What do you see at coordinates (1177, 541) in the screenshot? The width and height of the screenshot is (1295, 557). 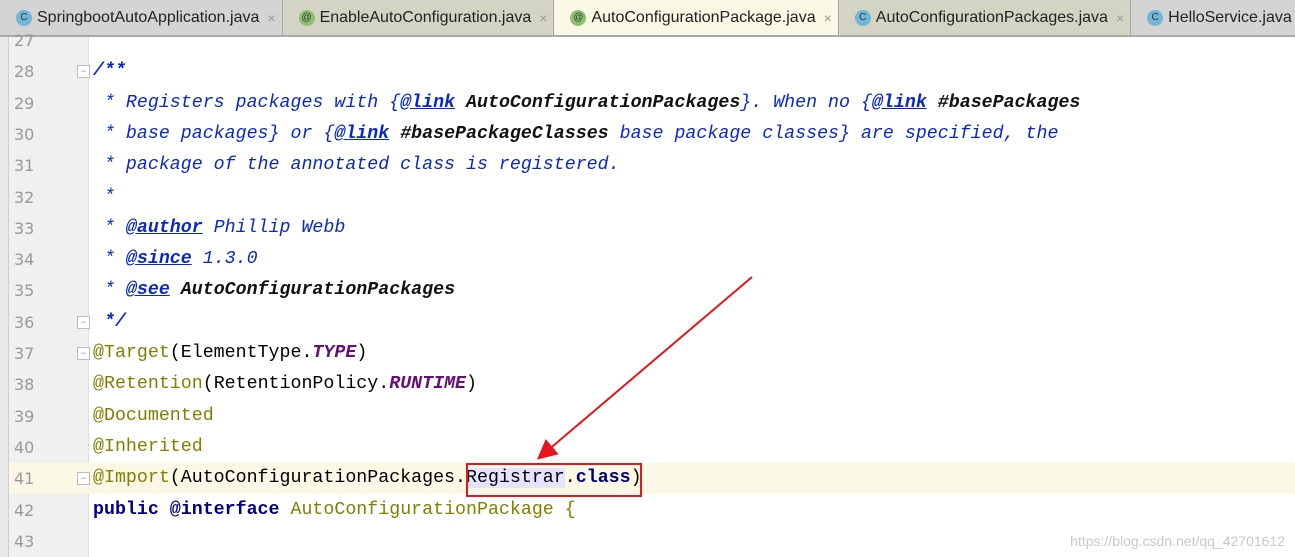 I see `watermark: https://blog.csdn.net/qq_42701612` at bounding box center [1177, 541].